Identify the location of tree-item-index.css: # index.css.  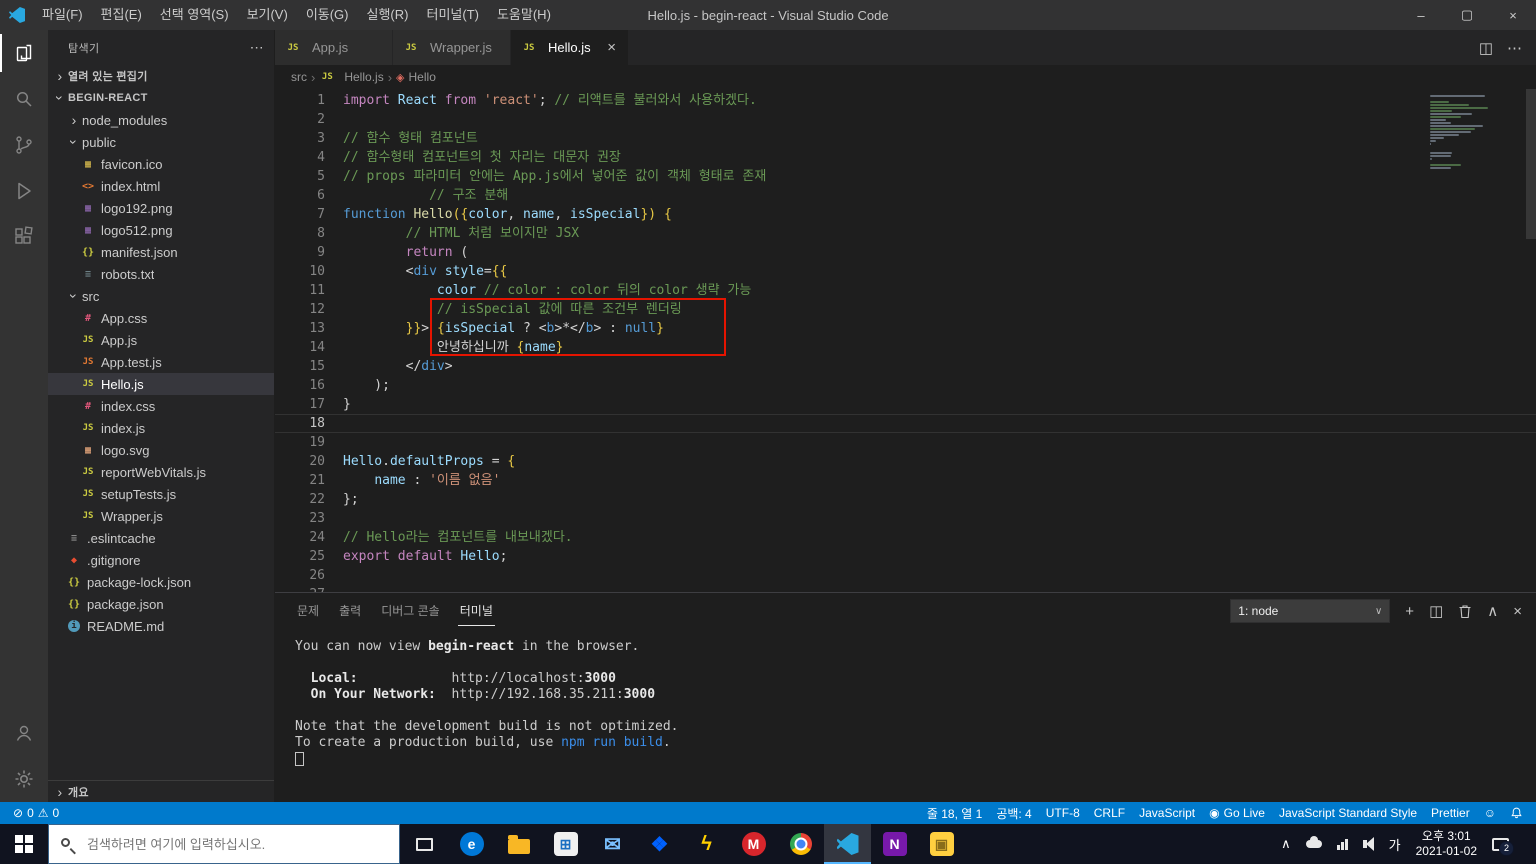
(161, 406).